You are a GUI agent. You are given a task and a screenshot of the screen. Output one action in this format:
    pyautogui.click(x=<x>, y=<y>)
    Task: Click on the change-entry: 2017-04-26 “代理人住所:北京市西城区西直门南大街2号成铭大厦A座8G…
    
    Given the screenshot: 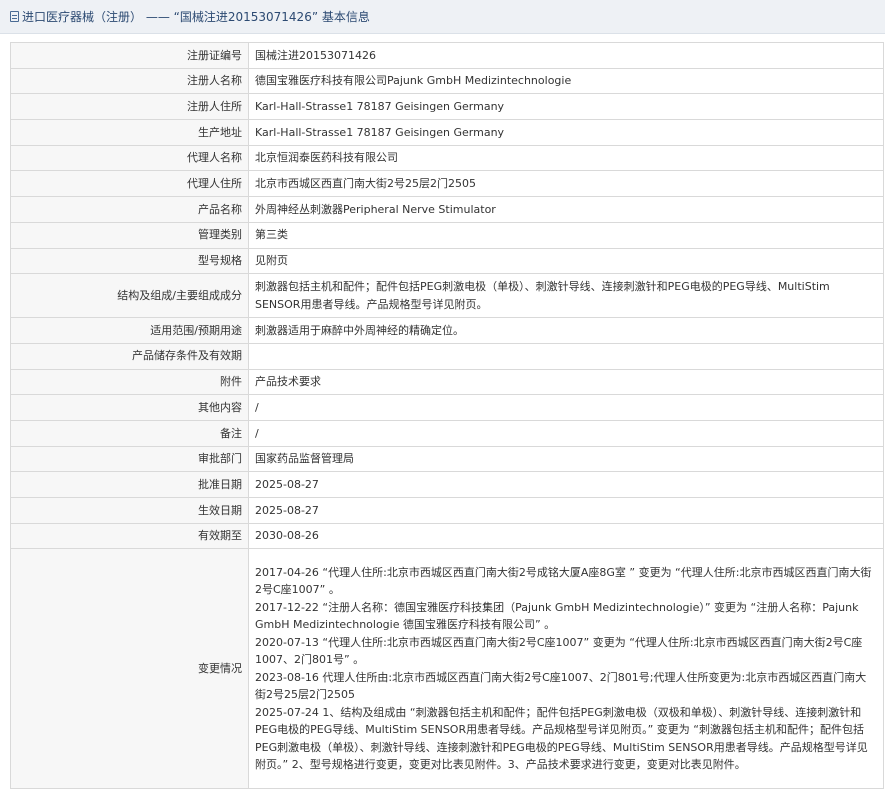 What is the action you would take?
    pyautogui.click(x=563, y=581)
    